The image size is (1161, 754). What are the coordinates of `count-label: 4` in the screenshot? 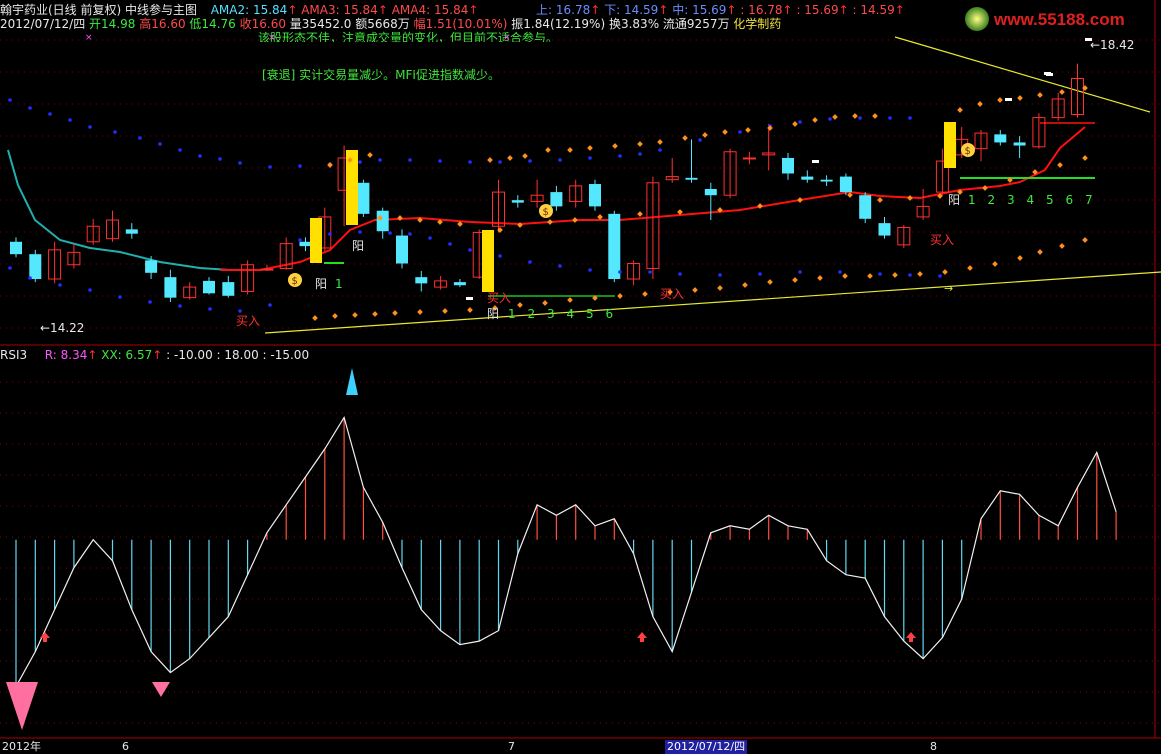 It's located at (571, 314).